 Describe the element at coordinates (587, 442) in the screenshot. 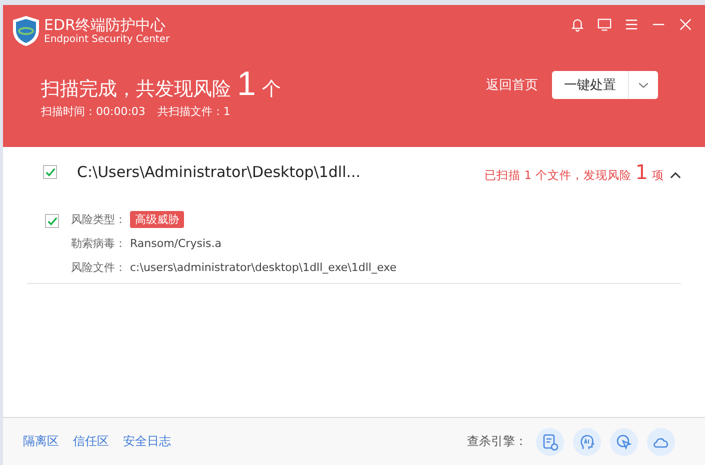

I see `ai-head-icon` at that location.